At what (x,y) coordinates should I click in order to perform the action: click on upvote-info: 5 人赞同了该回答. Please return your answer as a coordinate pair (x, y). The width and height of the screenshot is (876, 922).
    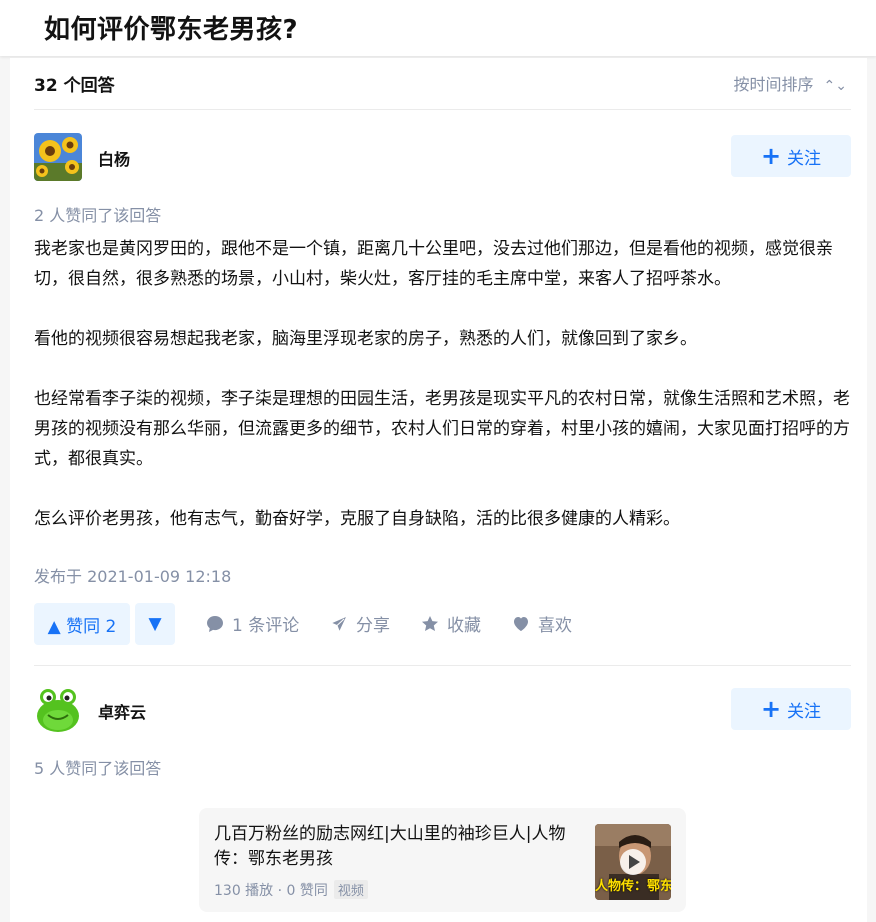
    Looking at the image, I should click on (98, 768).